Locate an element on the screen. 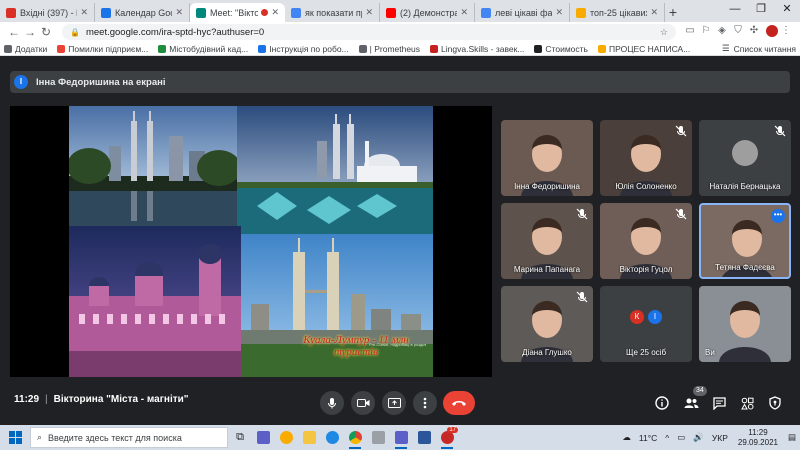 This screenshot has height=450, width=800. tab-label: (2) Демонстраці is located at coordinates (428, 12).